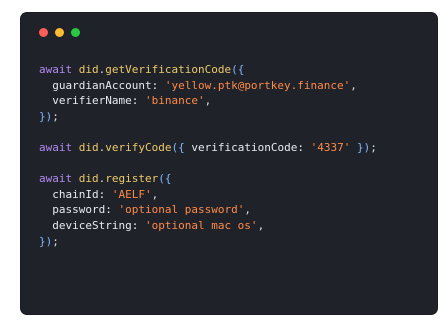 The height and width of the screenshot is (329, 447). I want to click on window-controls, so click(59, 32).